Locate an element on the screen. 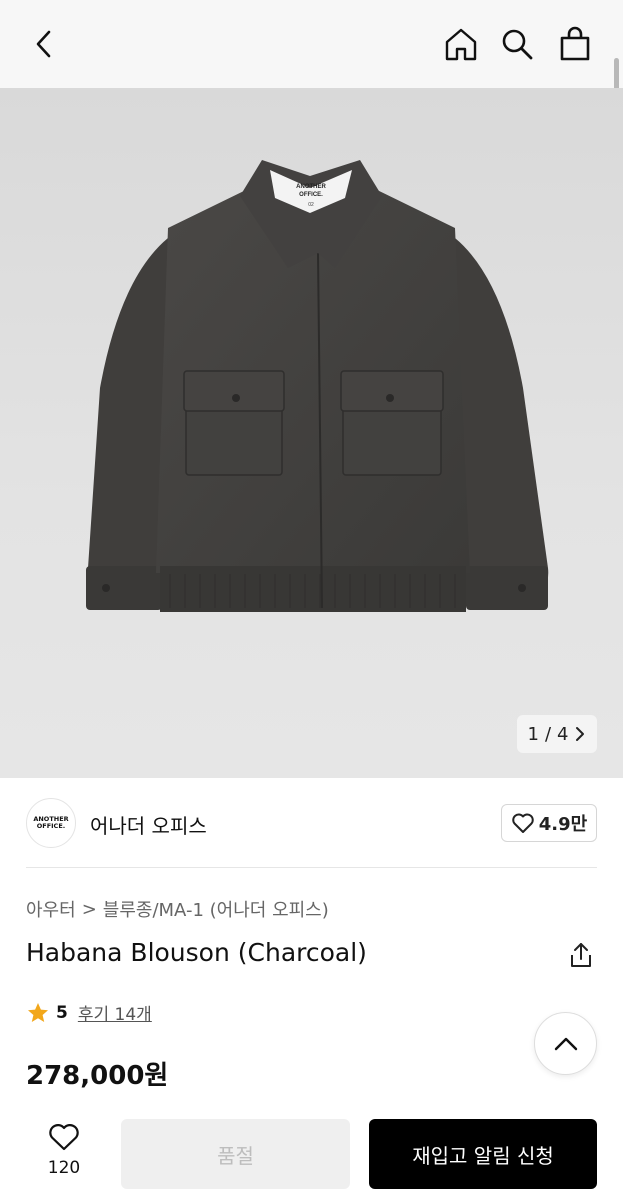 Image resolution: width=623 pixels, height=1200 pixels. search-icon is located at coordinates (517, 44).